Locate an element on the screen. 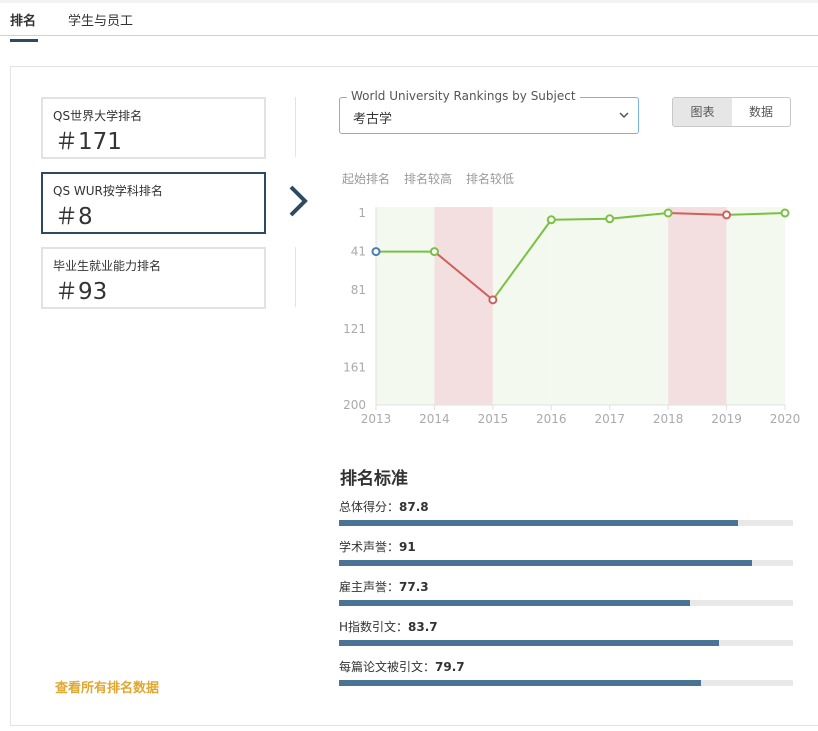  y-tick-label: 161 is located at coordinates (354, 367).